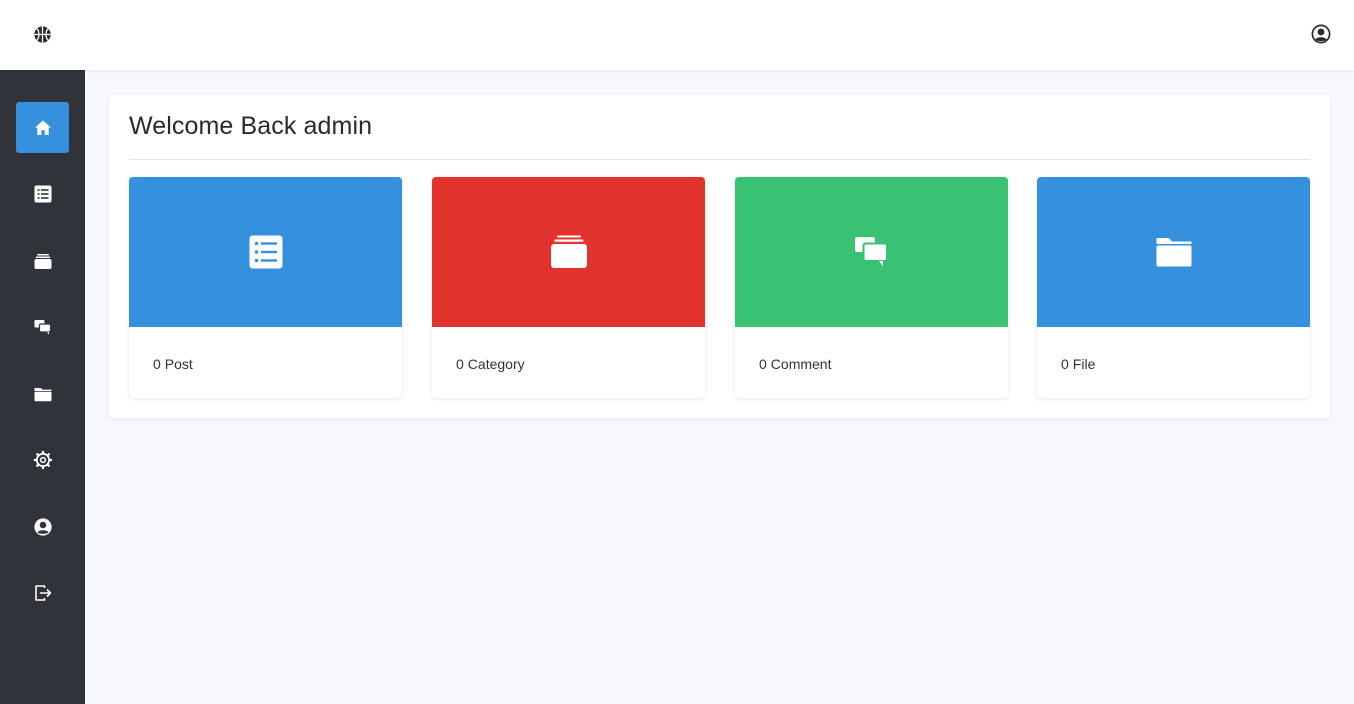 The height and width of the screenshot is (704, 1354). What do you see at coordinates (496, 364) in the screenshot?
I see `card-title: Category` at bounding box center [496, 364].